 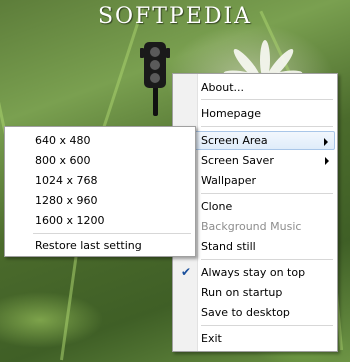 What do you see at coordinates (237, 160) in the screenshot?
I see `menu-item-label: Screen Saver` at bounding box center [237, 160].